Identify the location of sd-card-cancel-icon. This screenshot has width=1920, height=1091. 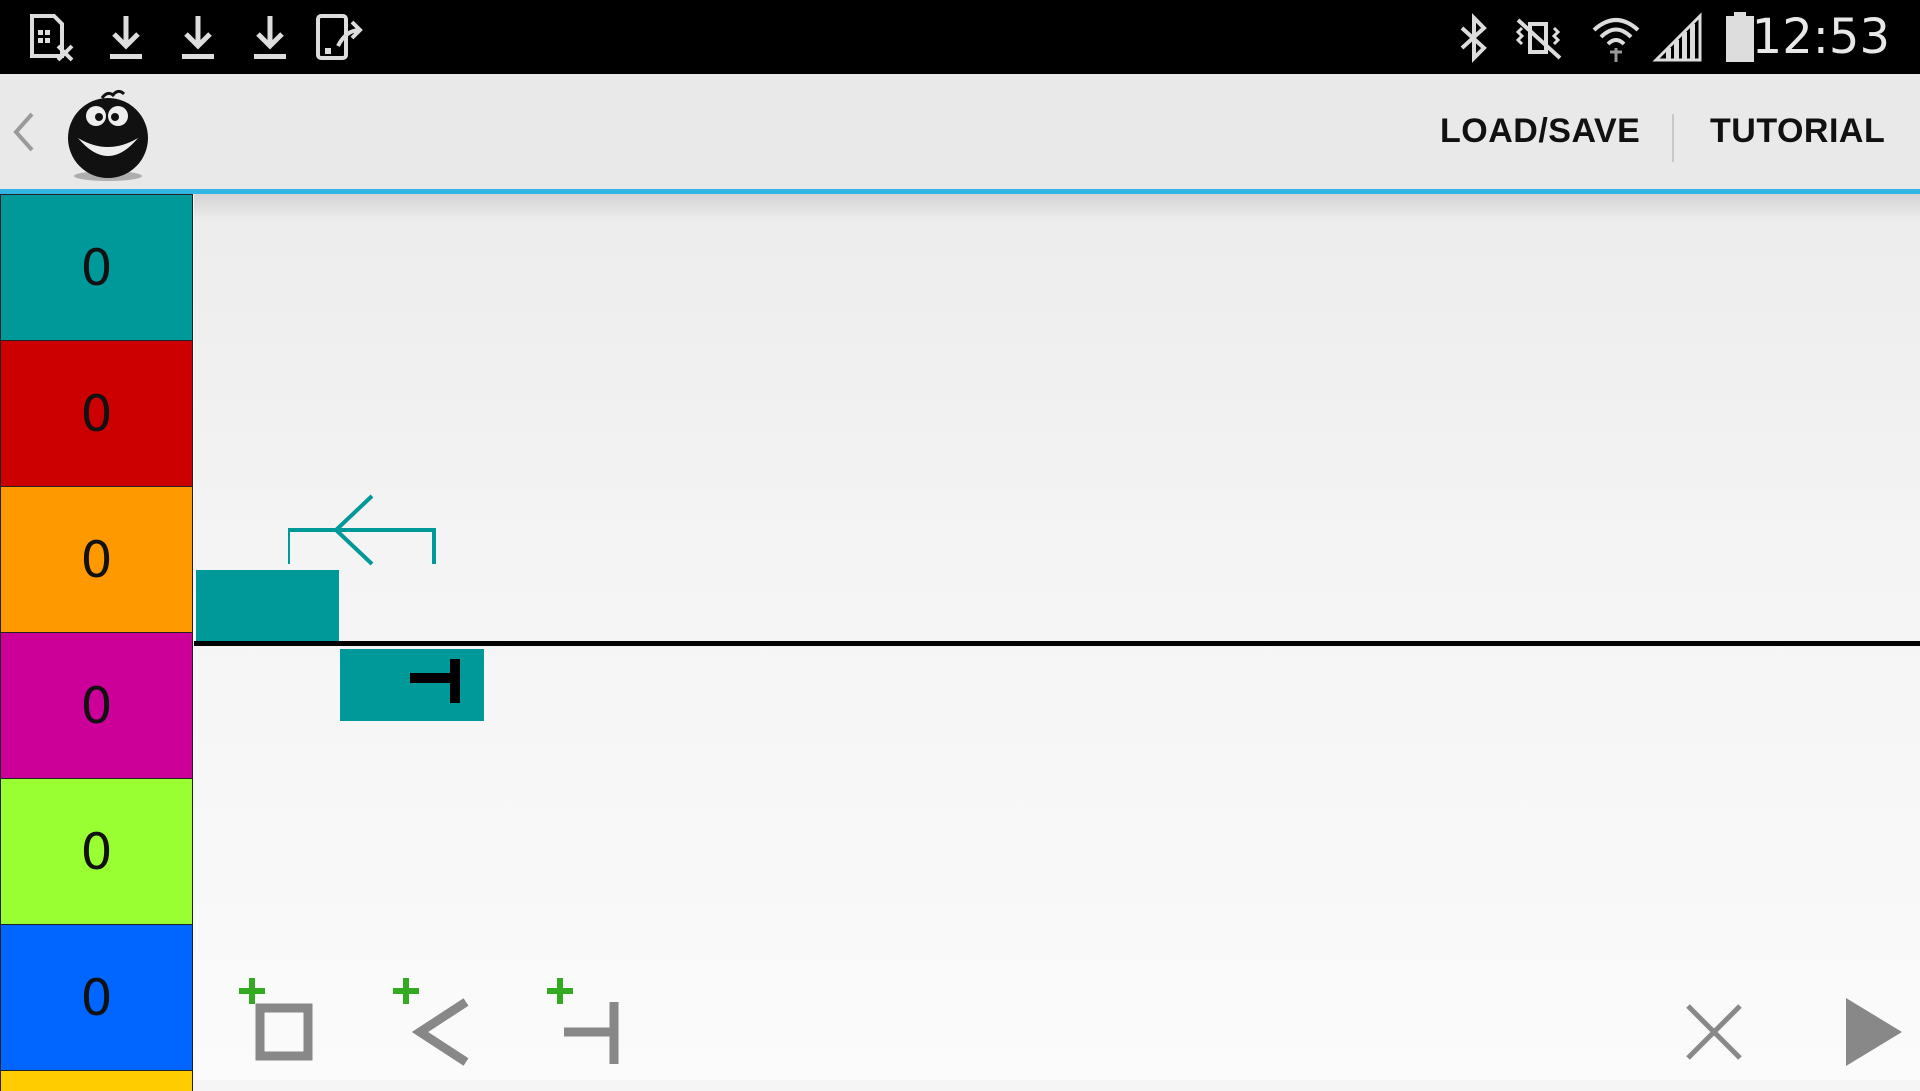
(54, 38).